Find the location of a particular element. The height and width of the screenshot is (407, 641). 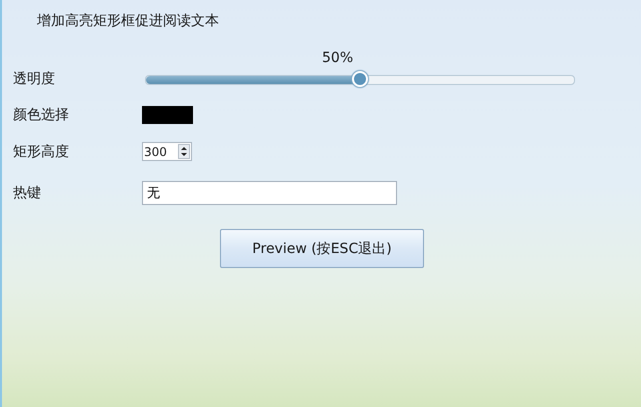

hotkey-label: 热键 is located at coordinates (27, 193).